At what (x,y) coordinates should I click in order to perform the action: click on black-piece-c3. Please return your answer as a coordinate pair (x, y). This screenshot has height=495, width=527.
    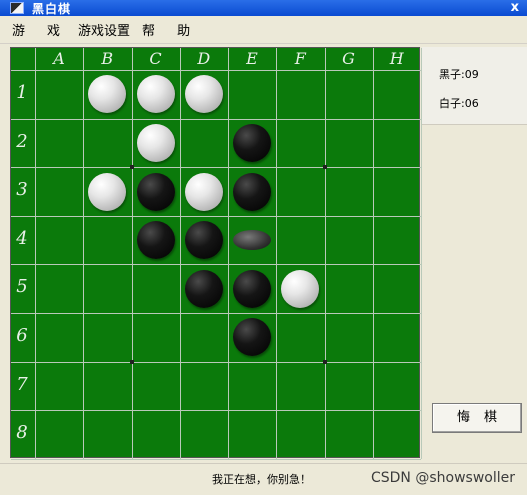
    Looking at the image, I should click on (155, 191).